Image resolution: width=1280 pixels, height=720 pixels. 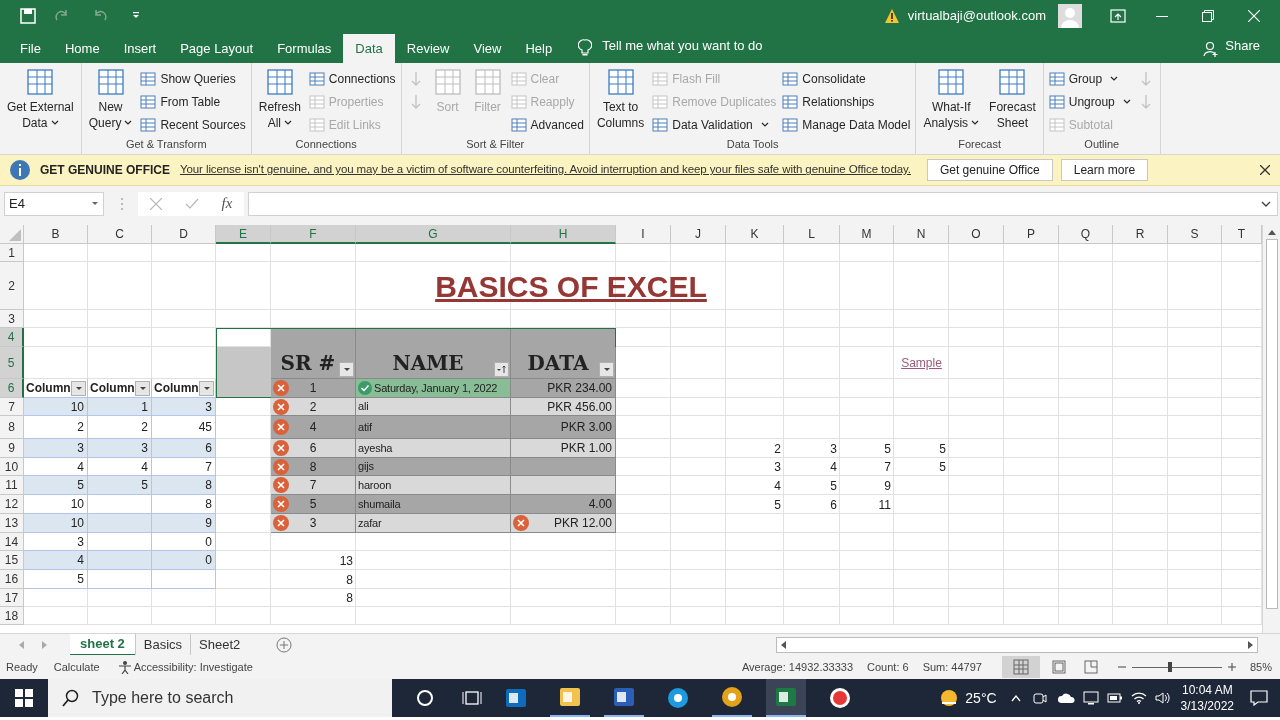 I want to click on chevron-up-icon, so click(x=1015, y=698).